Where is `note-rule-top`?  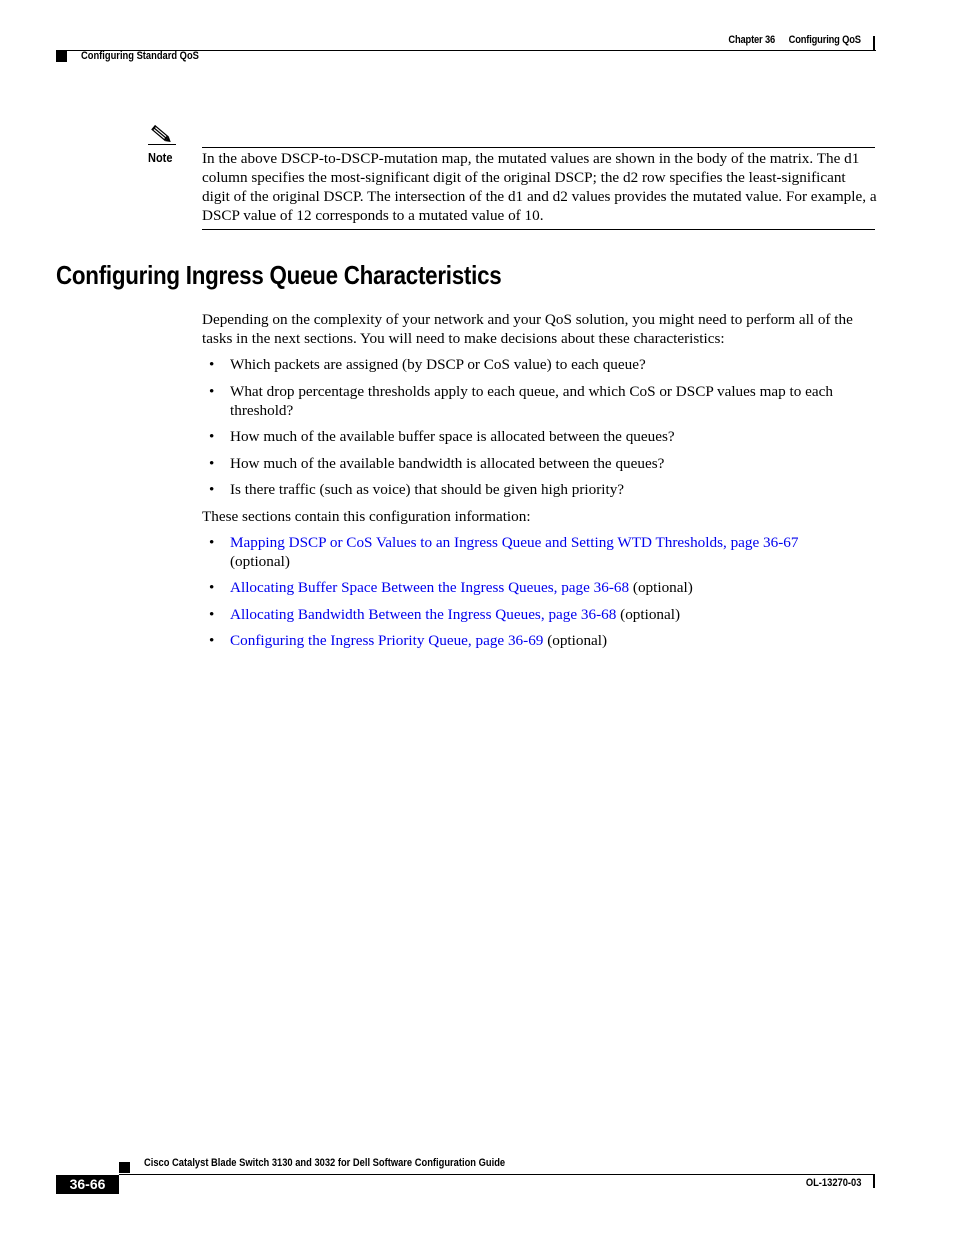 note-rule-top is located at coordinates (538, 147).